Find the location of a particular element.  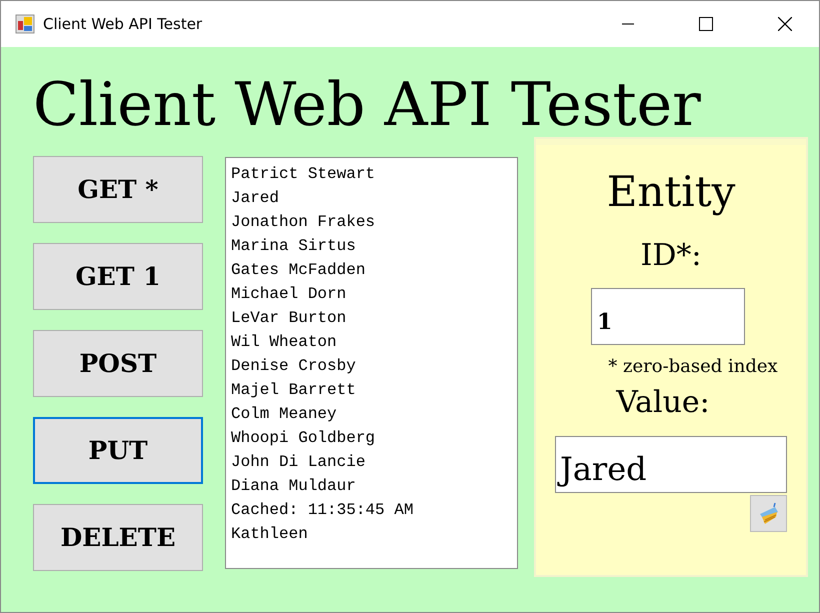

list-item: Wil Wheaton is located at coordinates (371, 342).